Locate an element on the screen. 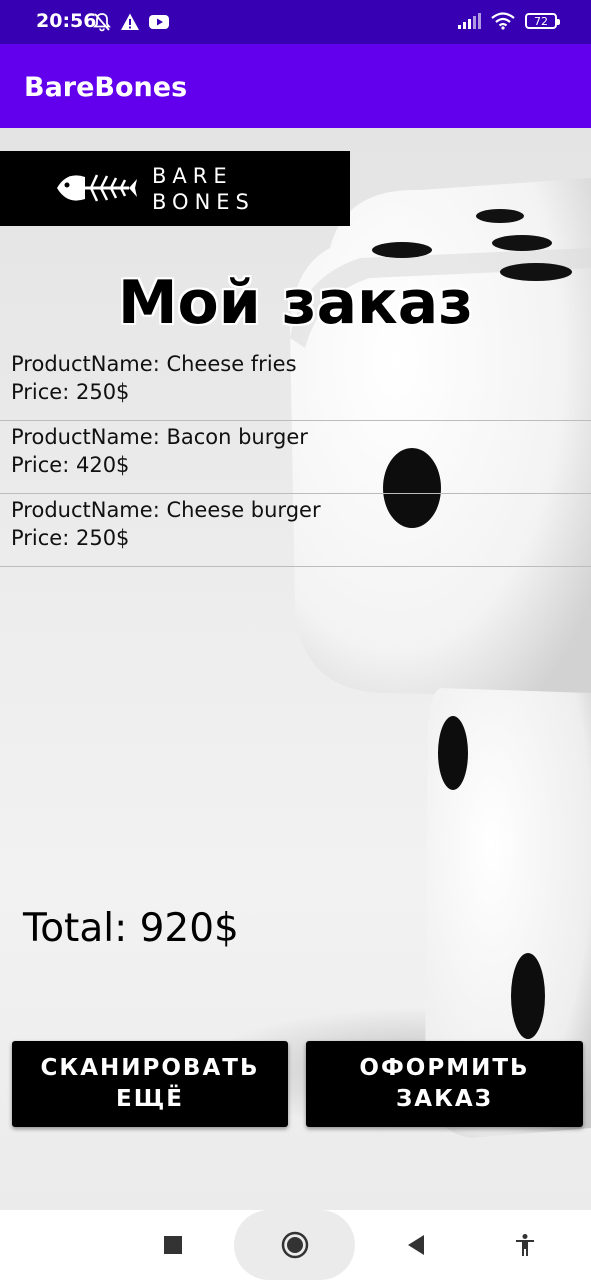 Image resolution: width=591 pixels, height=1280 pixels. battery-icon: 72 is located at coordinates (542, 21).